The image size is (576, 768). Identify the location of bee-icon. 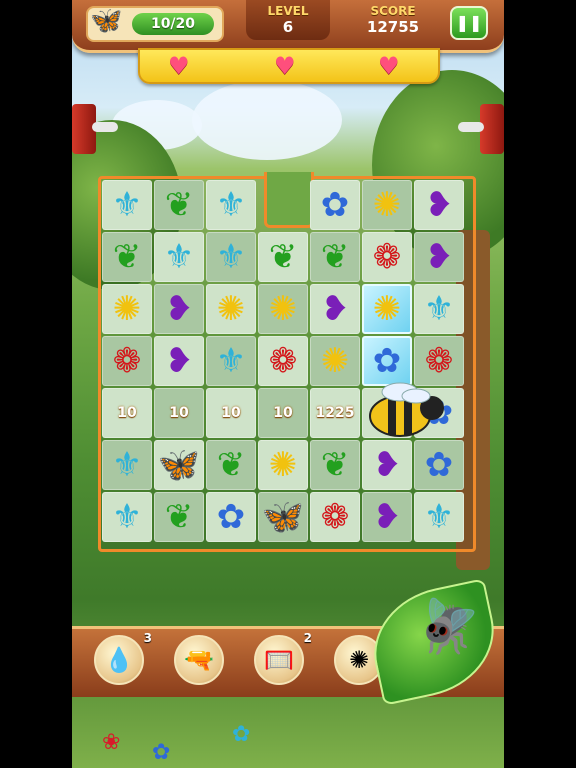
(406, 409).